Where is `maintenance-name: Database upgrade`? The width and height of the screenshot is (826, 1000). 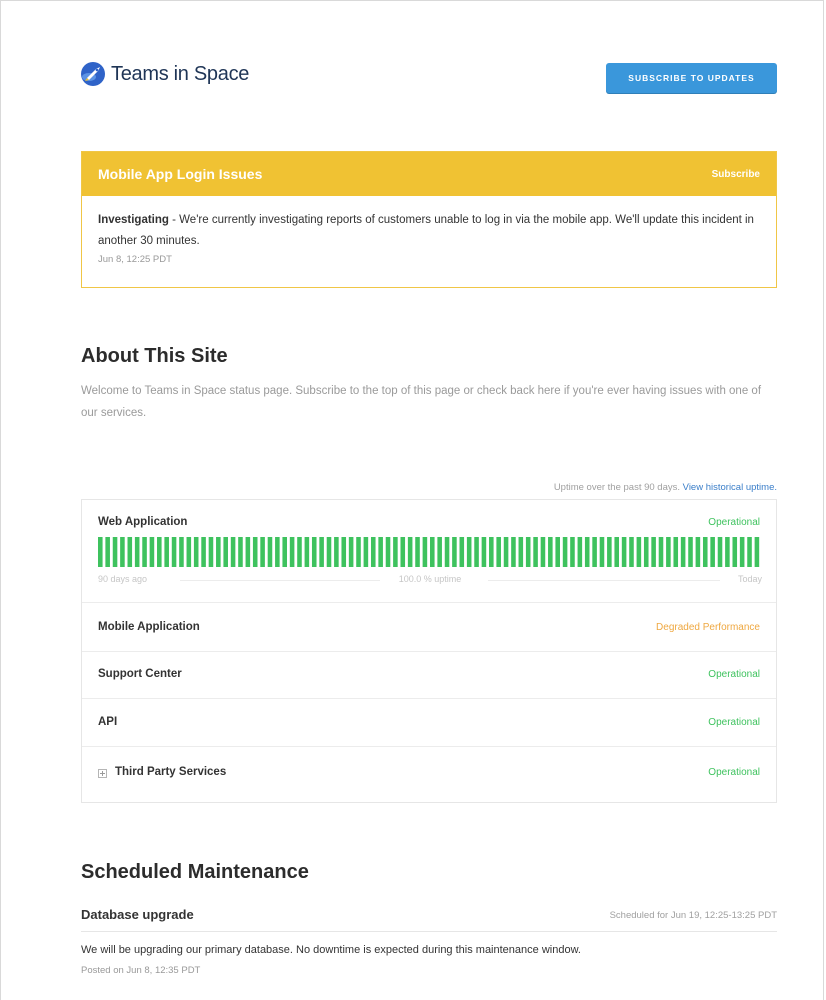
maintenance-name: Database upgrade is located at coordinates (137, 914).